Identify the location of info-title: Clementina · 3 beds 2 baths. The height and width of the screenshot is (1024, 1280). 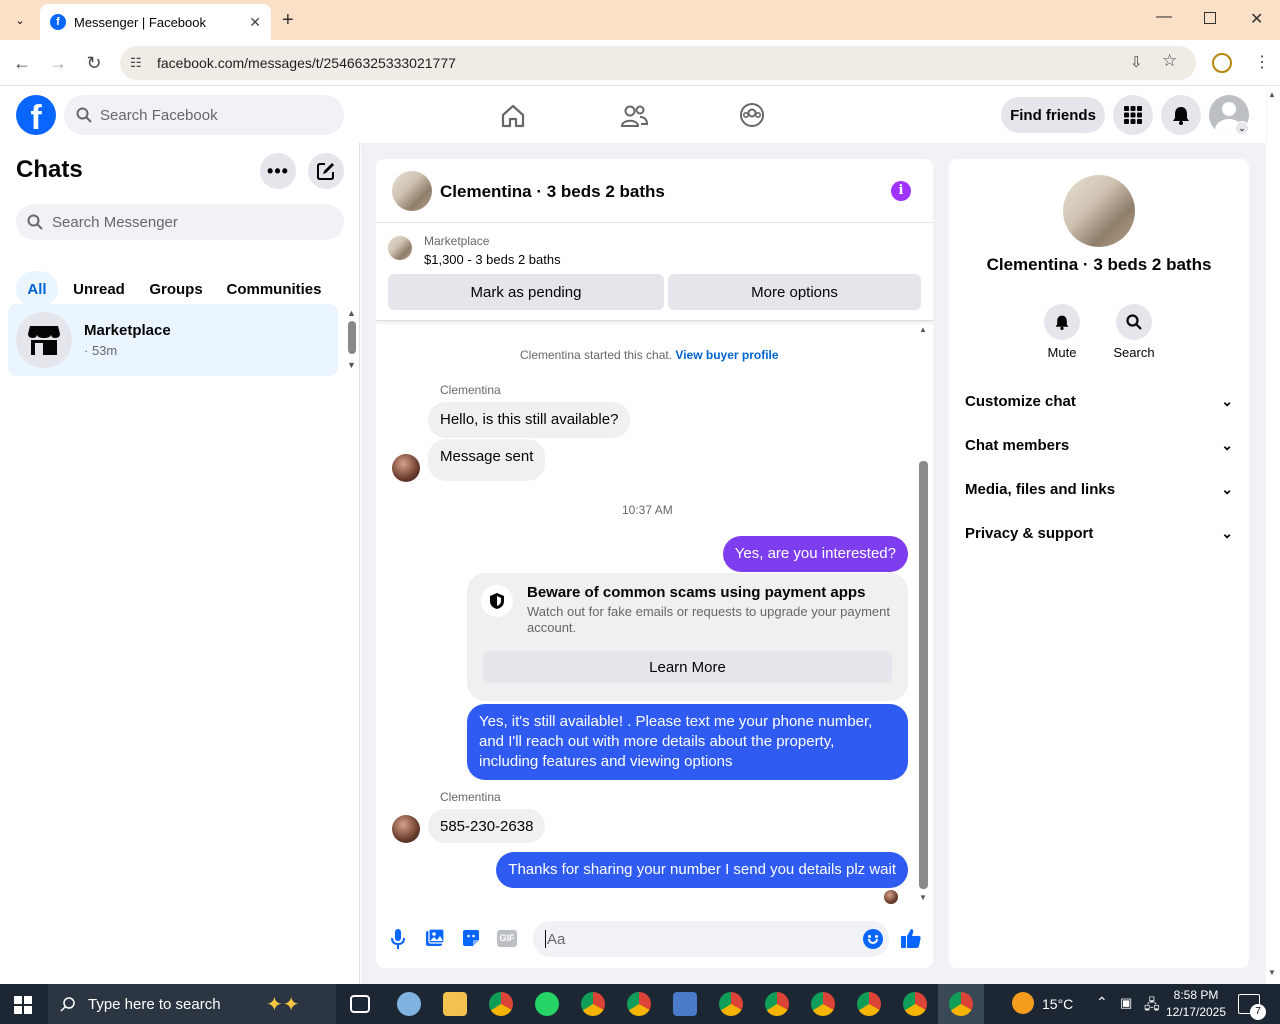
(1099, 264).